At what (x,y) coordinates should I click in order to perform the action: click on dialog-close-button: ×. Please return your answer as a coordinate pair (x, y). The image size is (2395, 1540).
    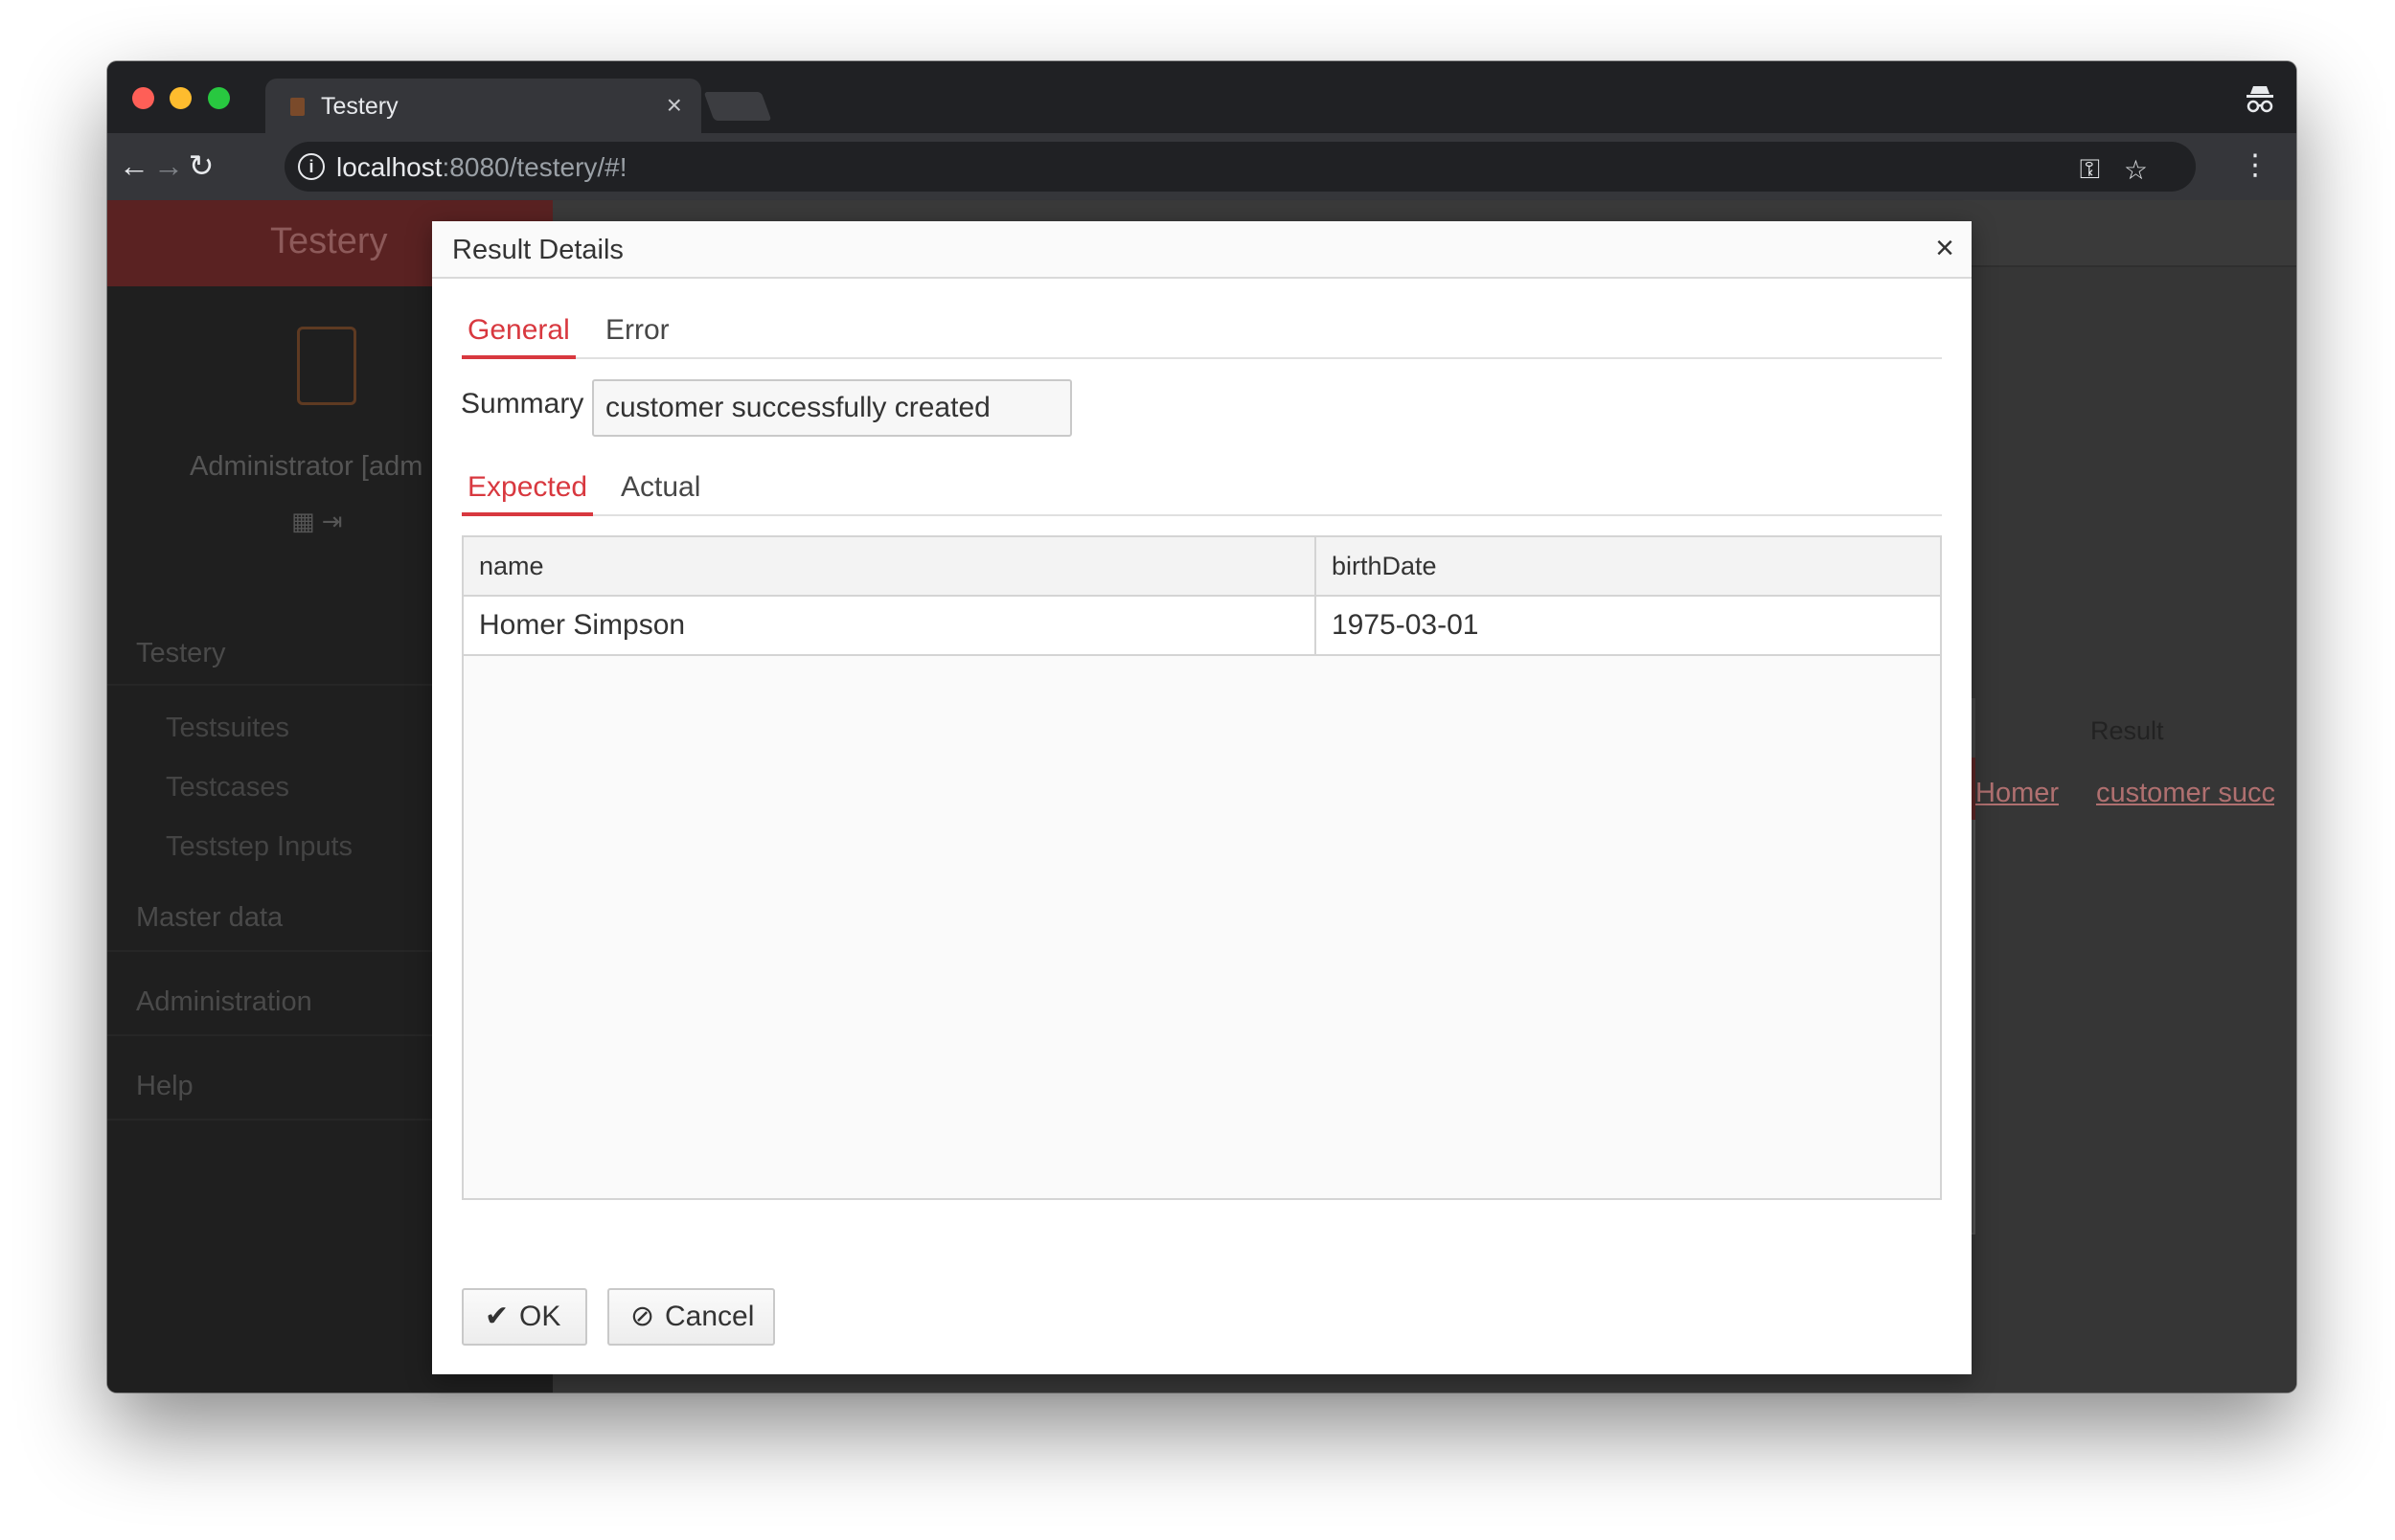
    Looking at the image, I should click on (1945, 248).